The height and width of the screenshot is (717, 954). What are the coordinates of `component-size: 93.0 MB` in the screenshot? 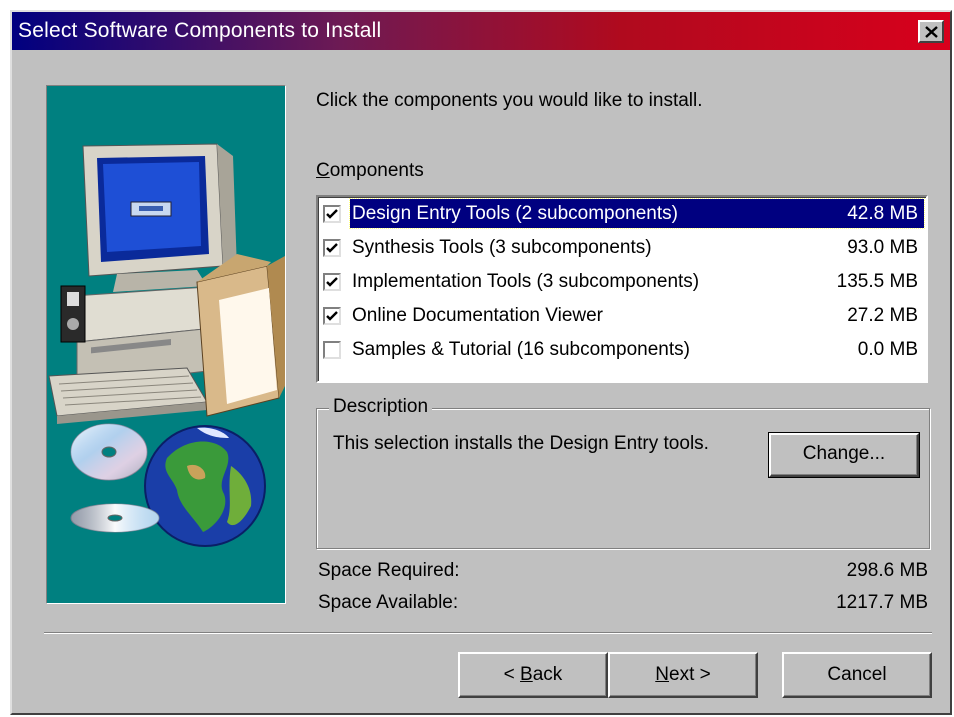 It's located at (882, 247).